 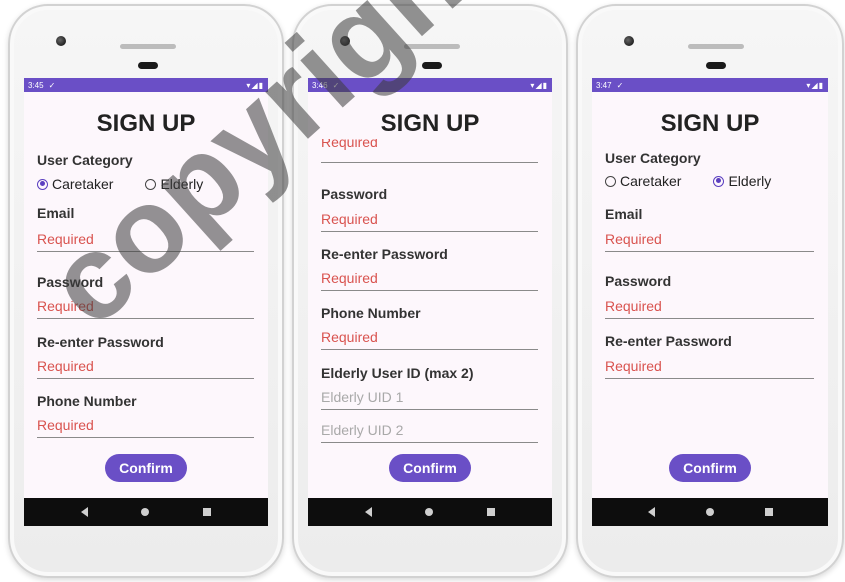 What do you see at coordinates (429, 151) in the screenshot?
I see `email-field-partial: Required` at bounding box center [429, 151].